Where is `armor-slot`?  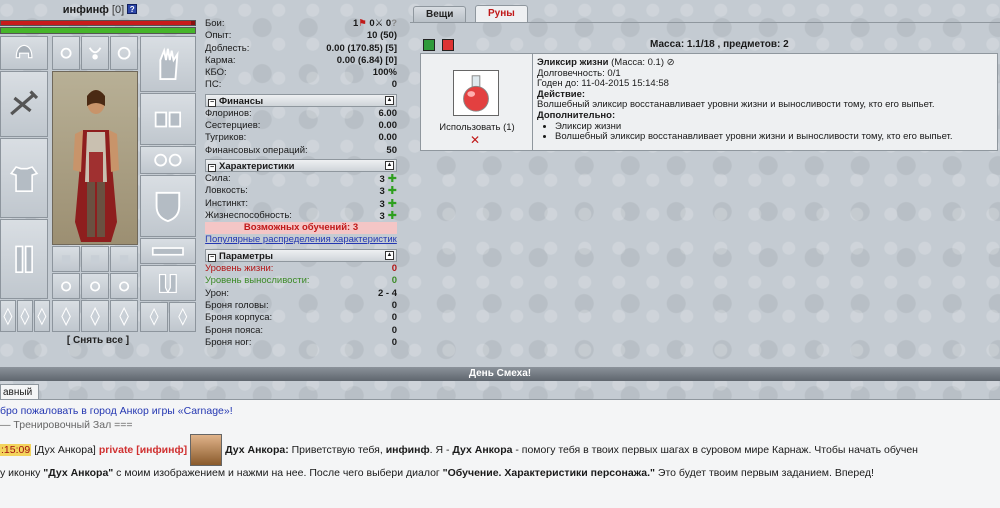 armor-slot is located at coordinates (24, 178).